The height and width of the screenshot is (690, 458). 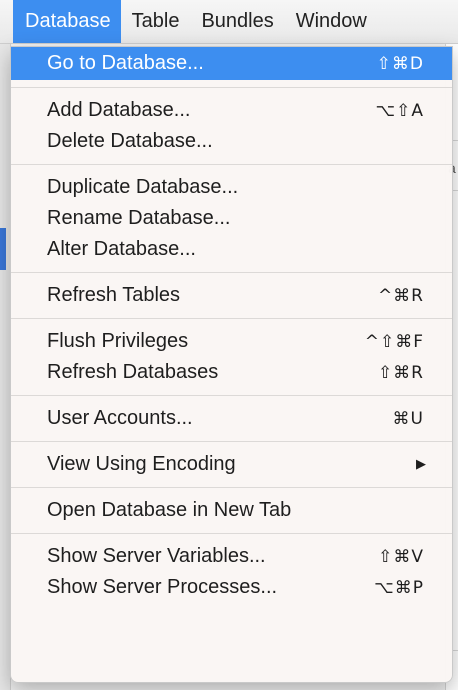 I want to click on menu-item-label: Open Database in New Tab, so click(x=169, y=510).